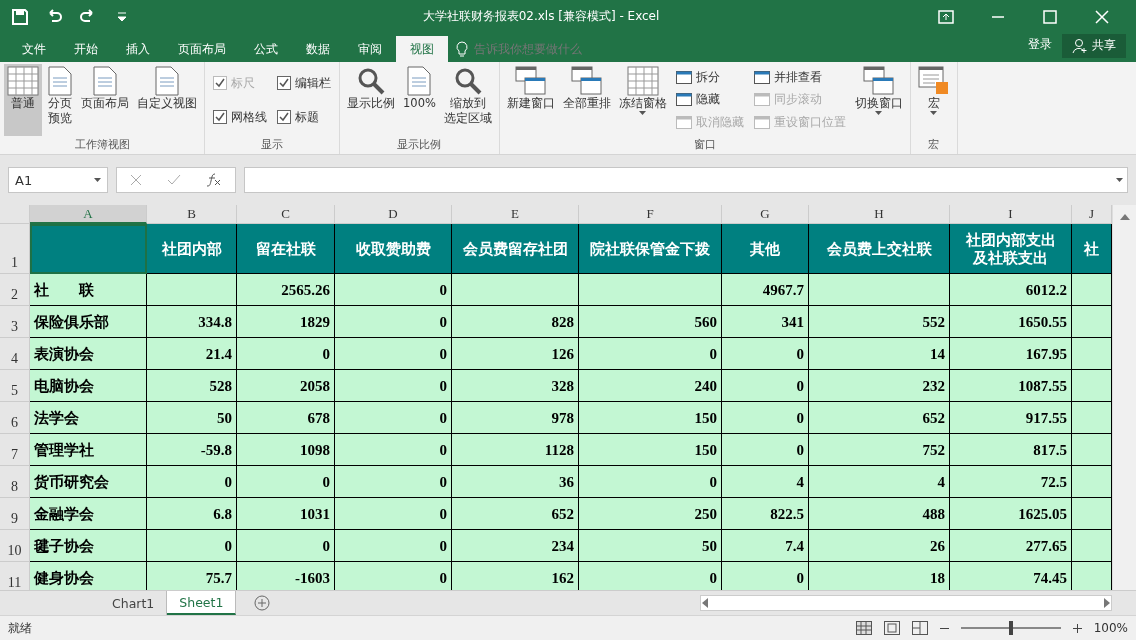  Describe the element at coordinates (15, 290) in the screenshot. I see `row-header: 2` at that location.